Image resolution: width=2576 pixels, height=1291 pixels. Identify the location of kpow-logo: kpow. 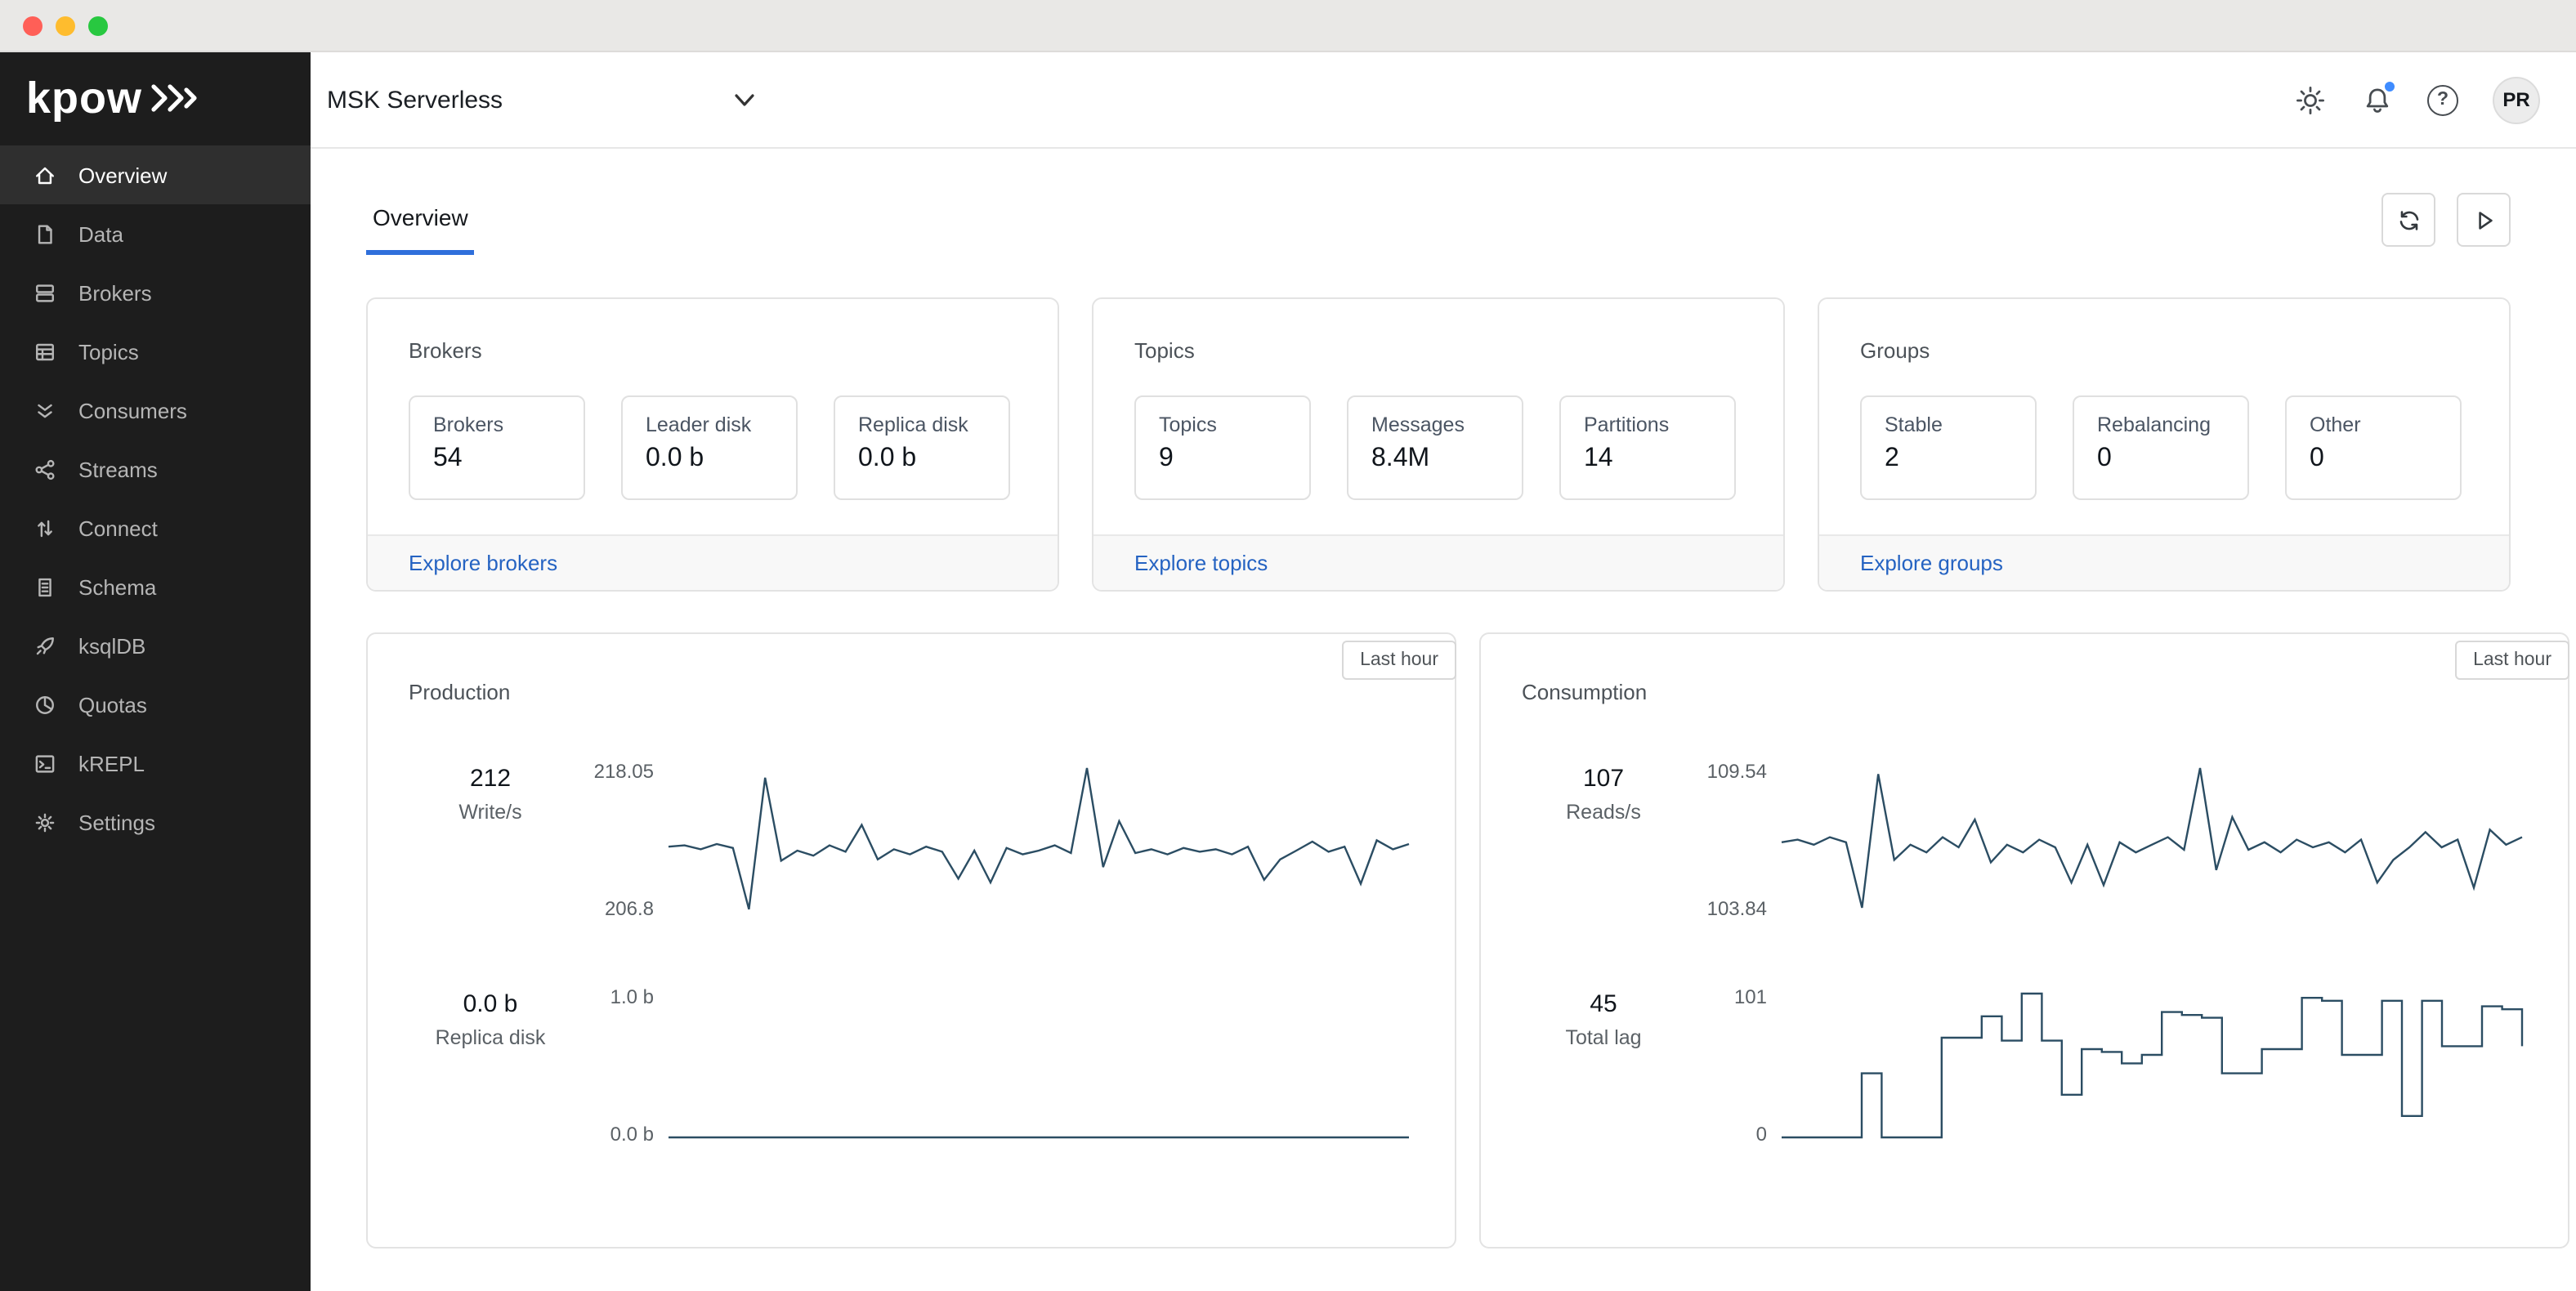
(155, 98).